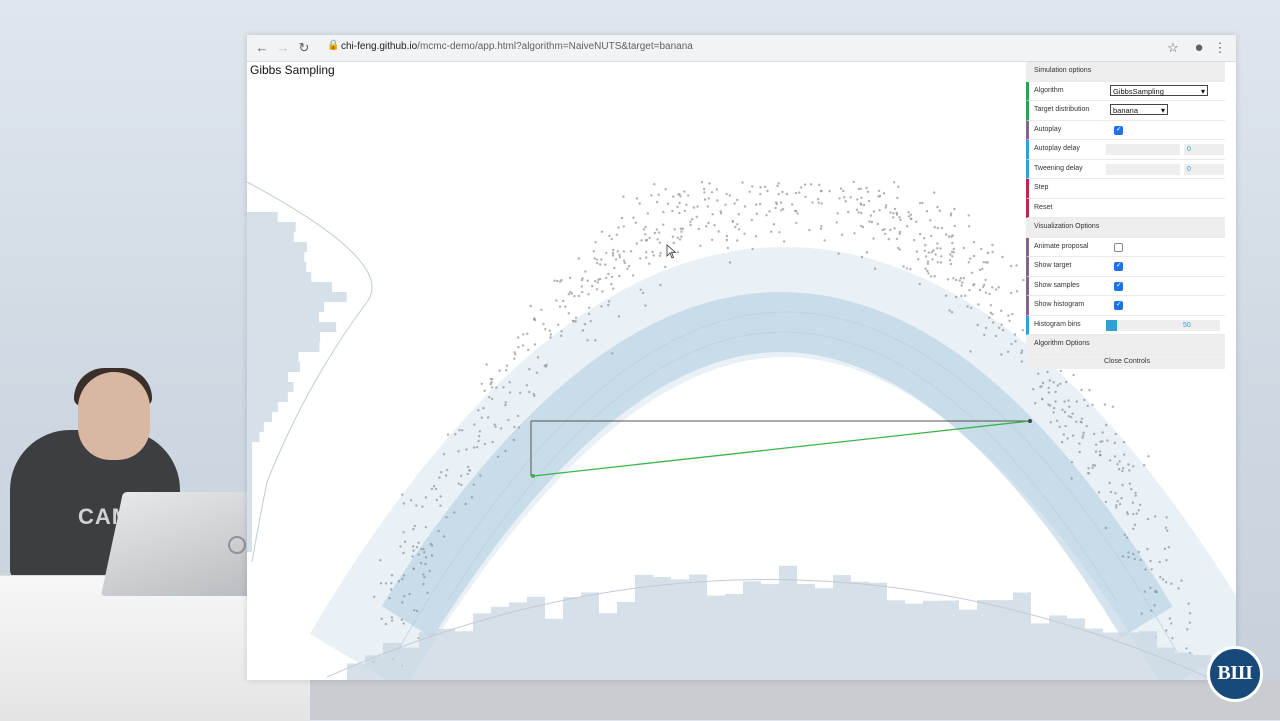 This screenshot has width=1280, height=721. What do you see at coordinates (1139, 110) in the screenshot?
I see `target-select: banana` at bounding box center [1139, 110].